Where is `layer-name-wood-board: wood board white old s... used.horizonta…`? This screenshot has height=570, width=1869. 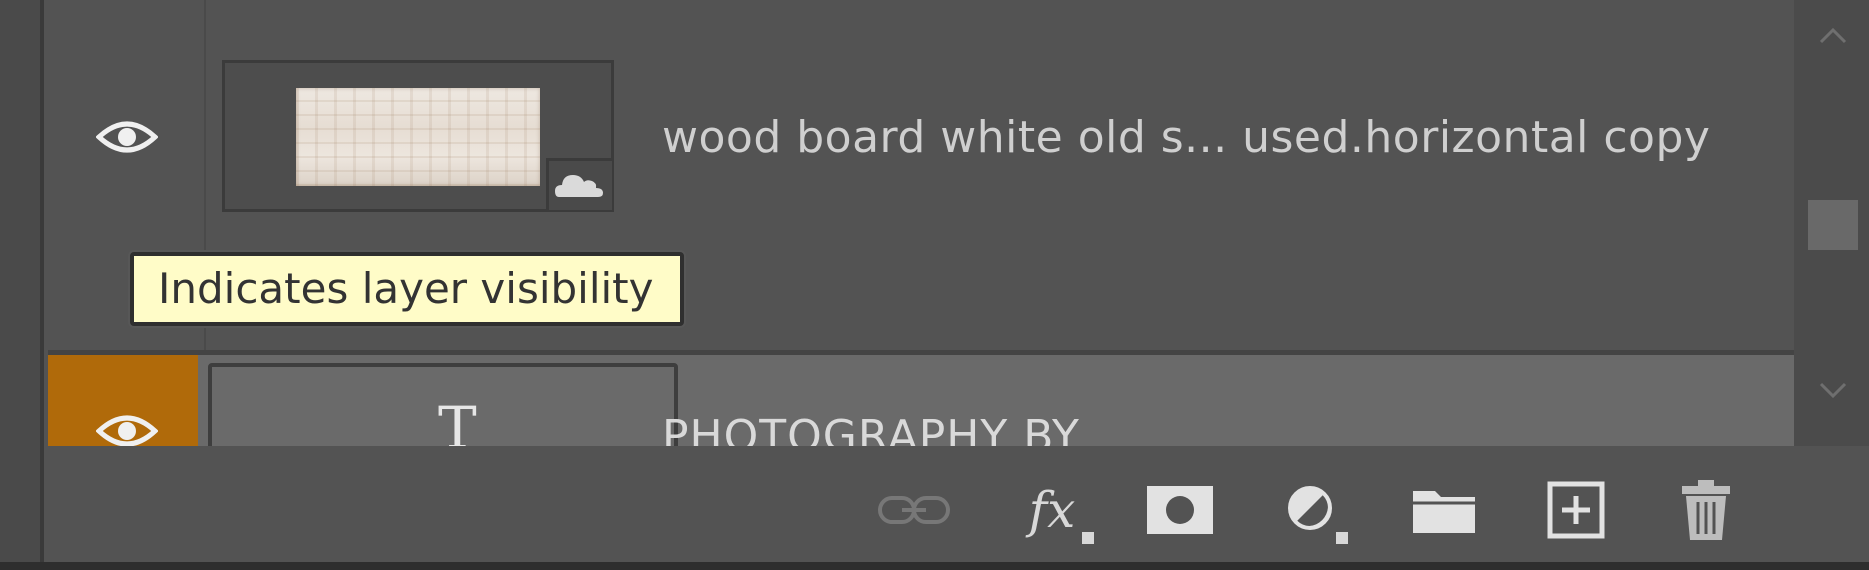 layer-name-wood-board: wood board white old s... used.horizonta… is located at coordinates (1186, 137).